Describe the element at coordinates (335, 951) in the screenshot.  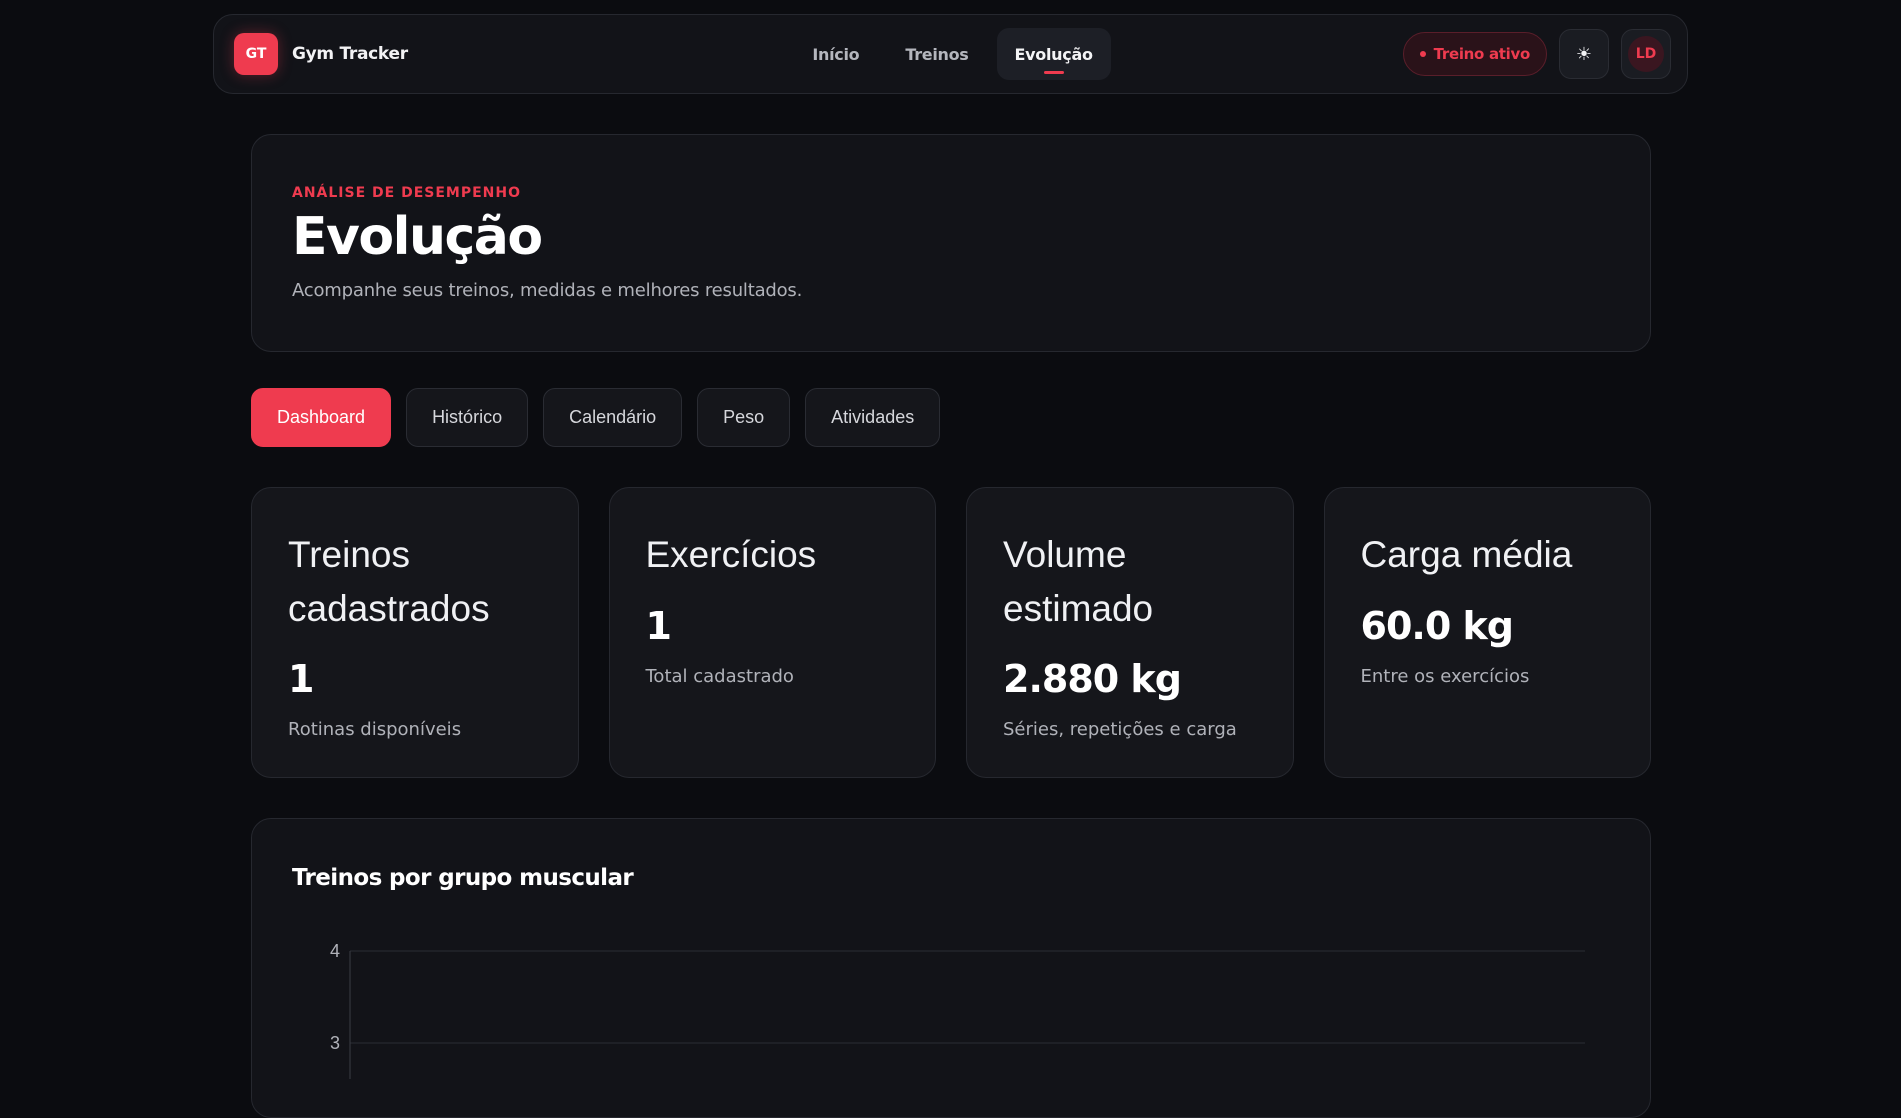
I see `y-tick-label: 4` at that location.